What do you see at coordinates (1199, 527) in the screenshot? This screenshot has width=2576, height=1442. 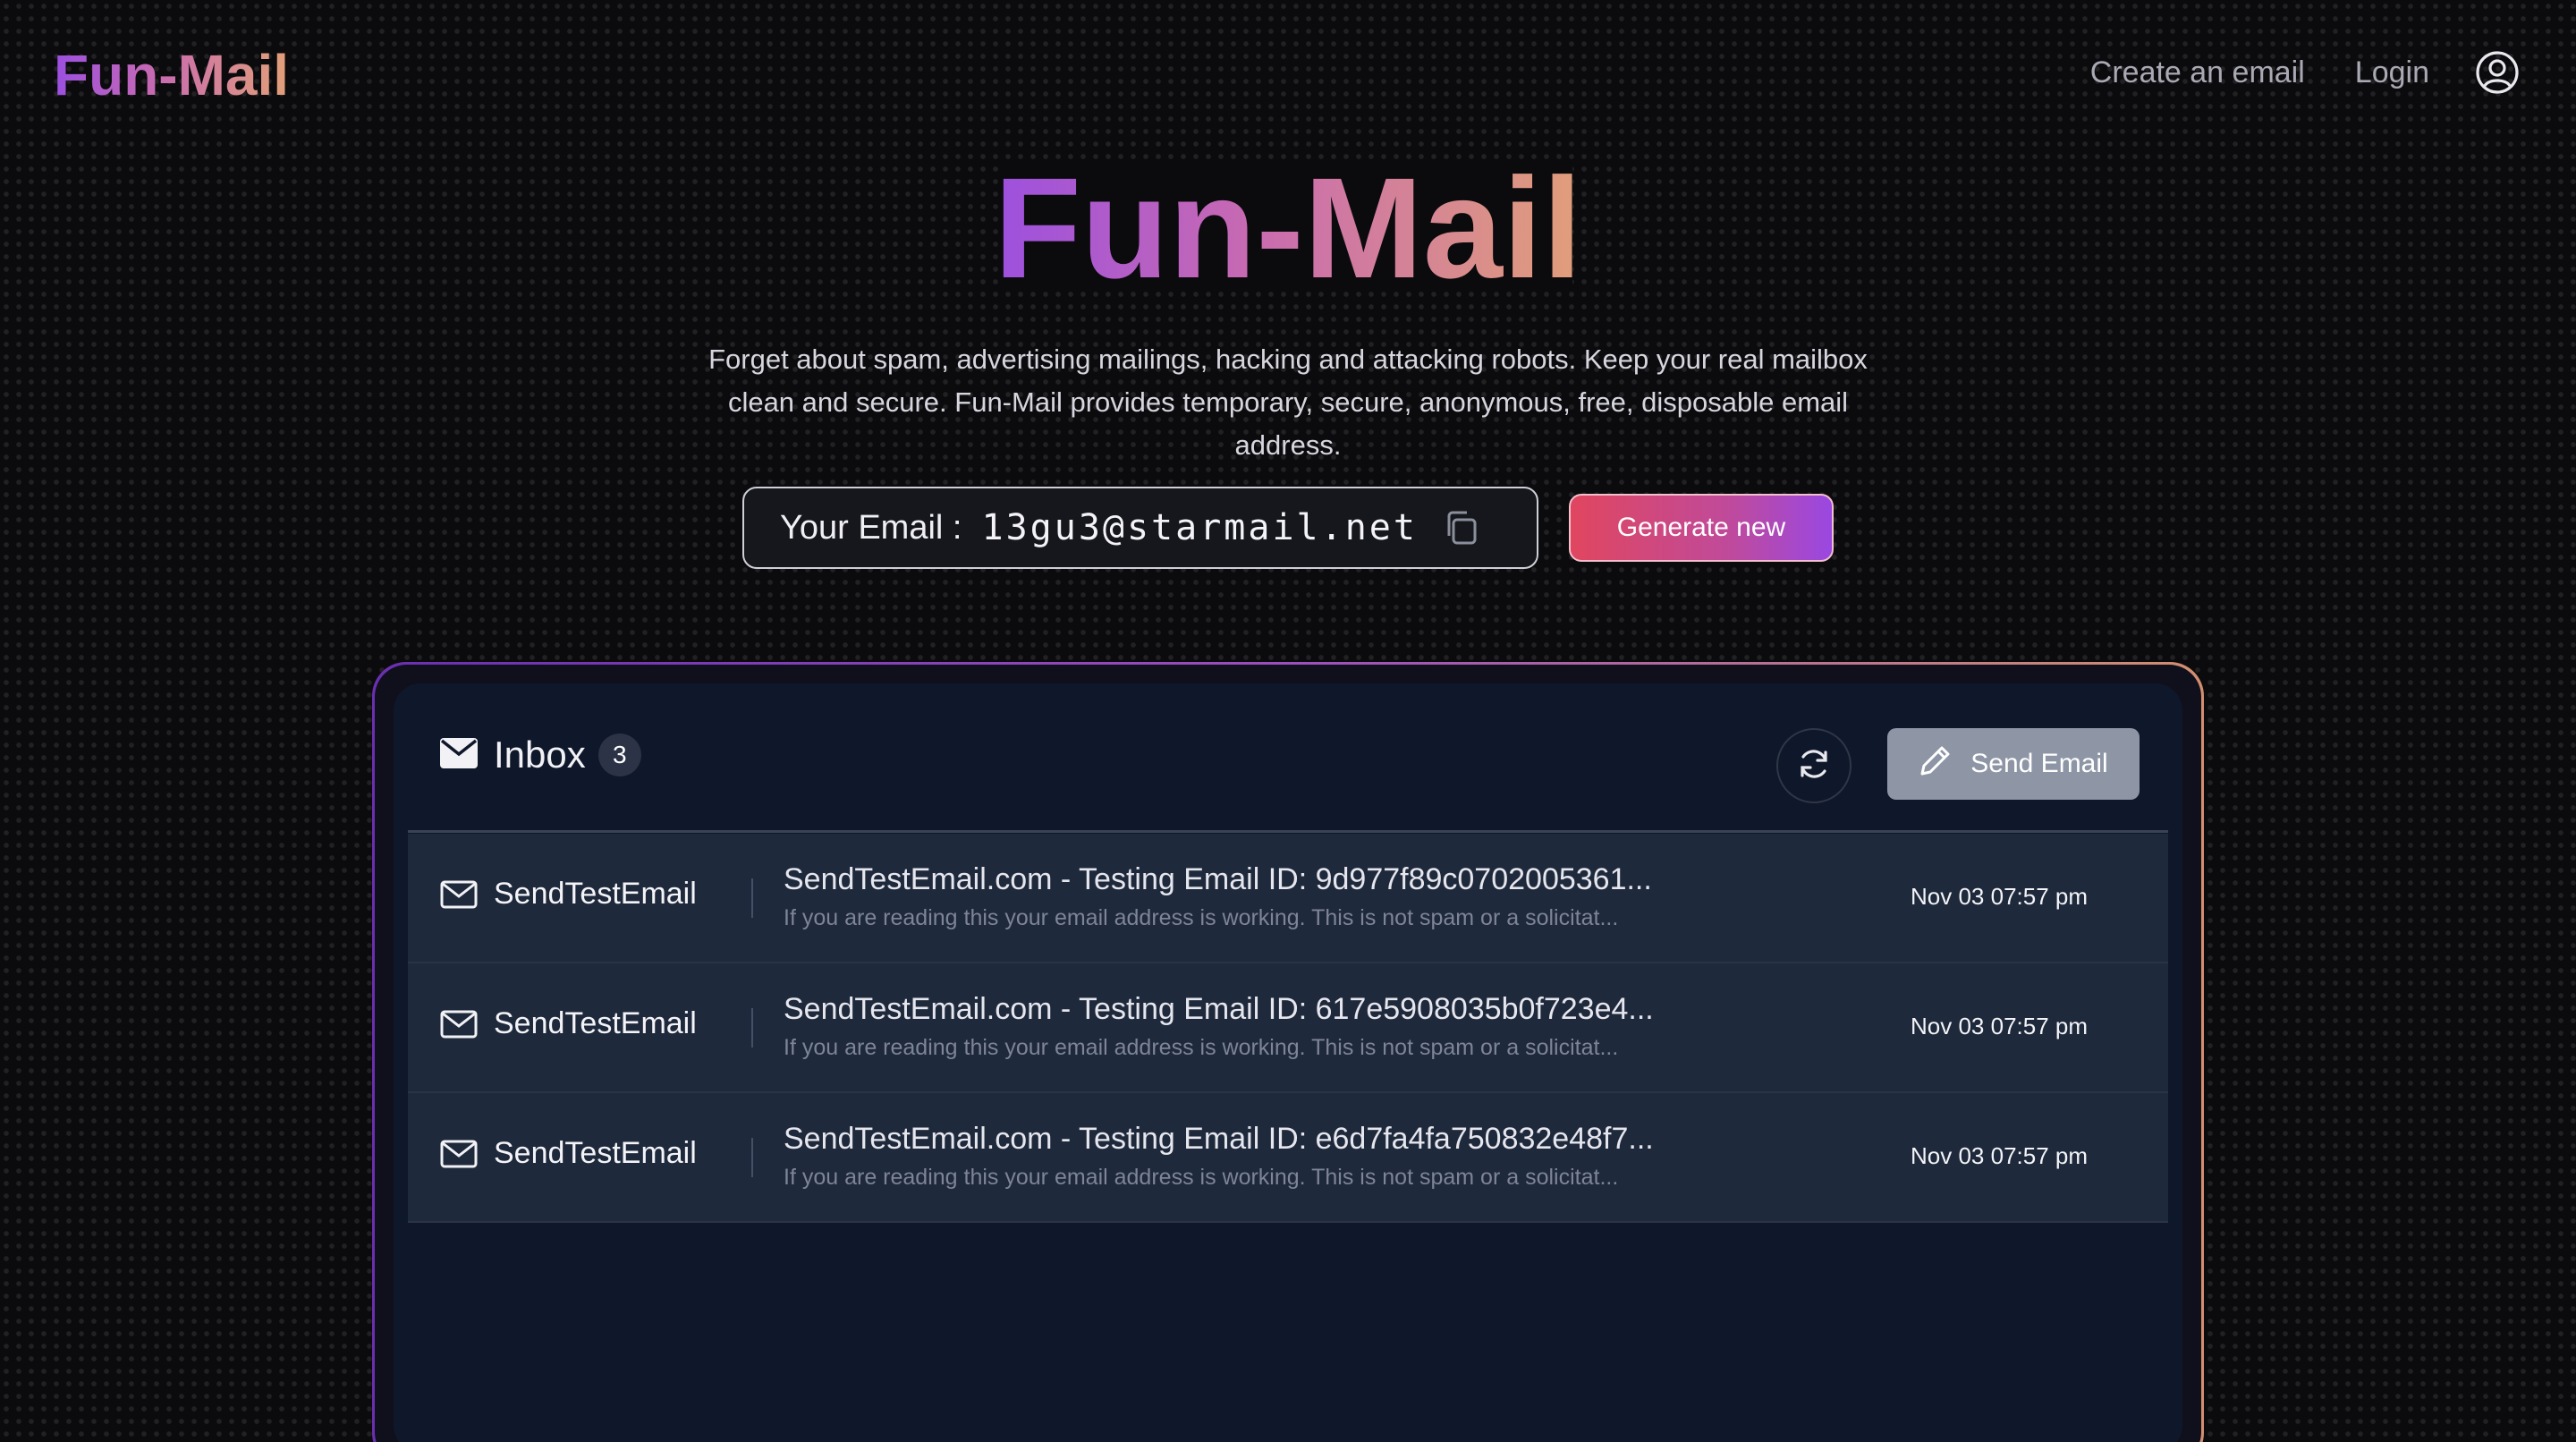 I see `email-address: 13gu3@starmail.net` at bounding box center [1199, 527].